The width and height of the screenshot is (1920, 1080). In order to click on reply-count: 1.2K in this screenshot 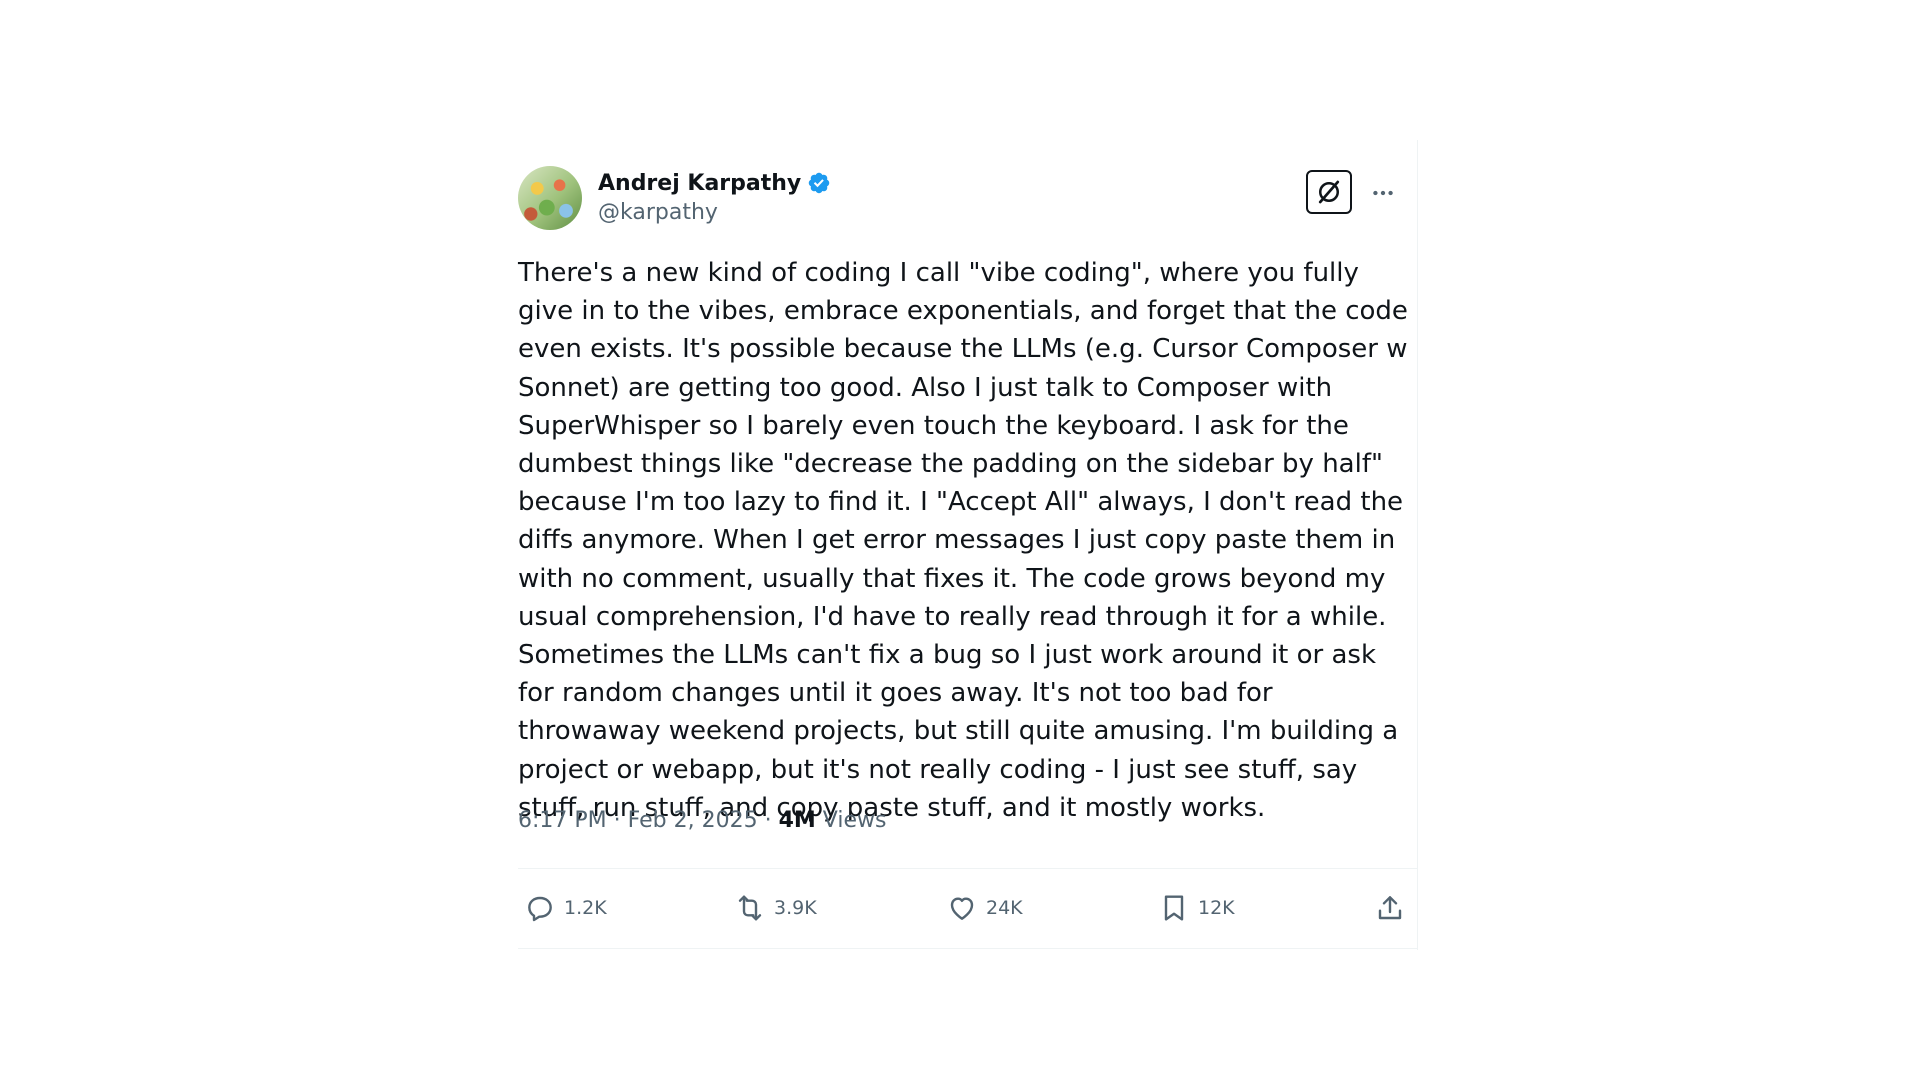, I will do `click(585, 908)`.